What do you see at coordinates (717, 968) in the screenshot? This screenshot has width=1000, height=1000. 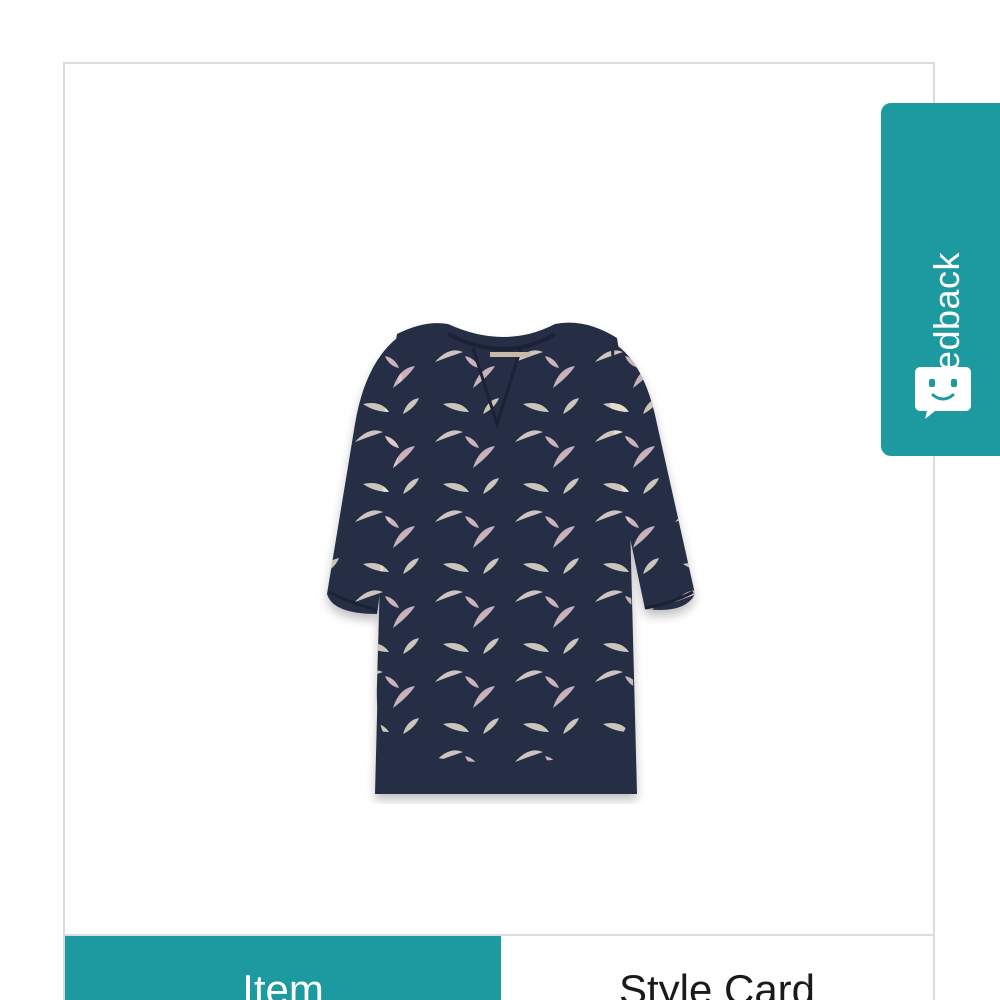 I see `tab-style-card: Style Card` at bounding box center [717, 968].